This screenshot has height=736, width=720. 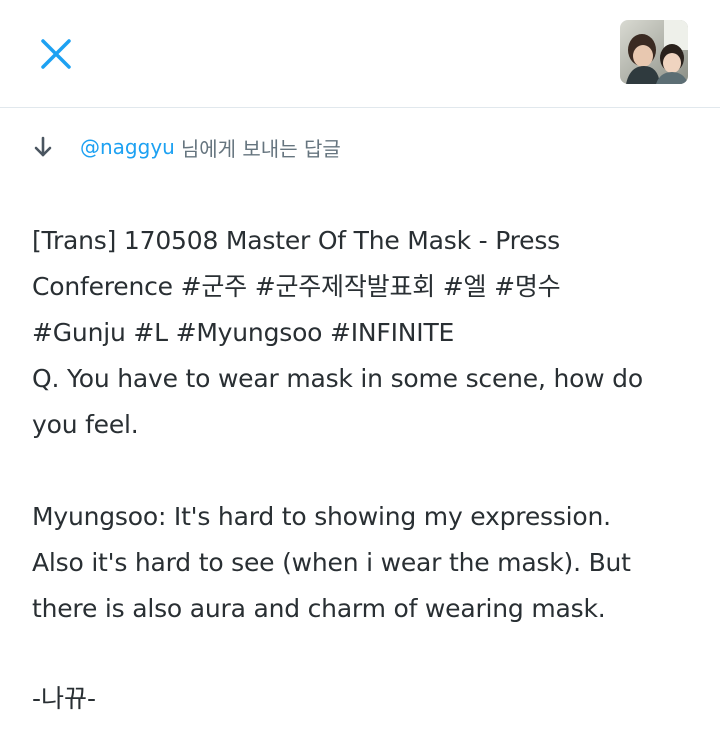 What do you see at coordinates (296, 286) in the screenshot?
I see `tweet-line: Conference #군주 #군주제작발표회 #엘 #명수` at bounding box center [296, 286].